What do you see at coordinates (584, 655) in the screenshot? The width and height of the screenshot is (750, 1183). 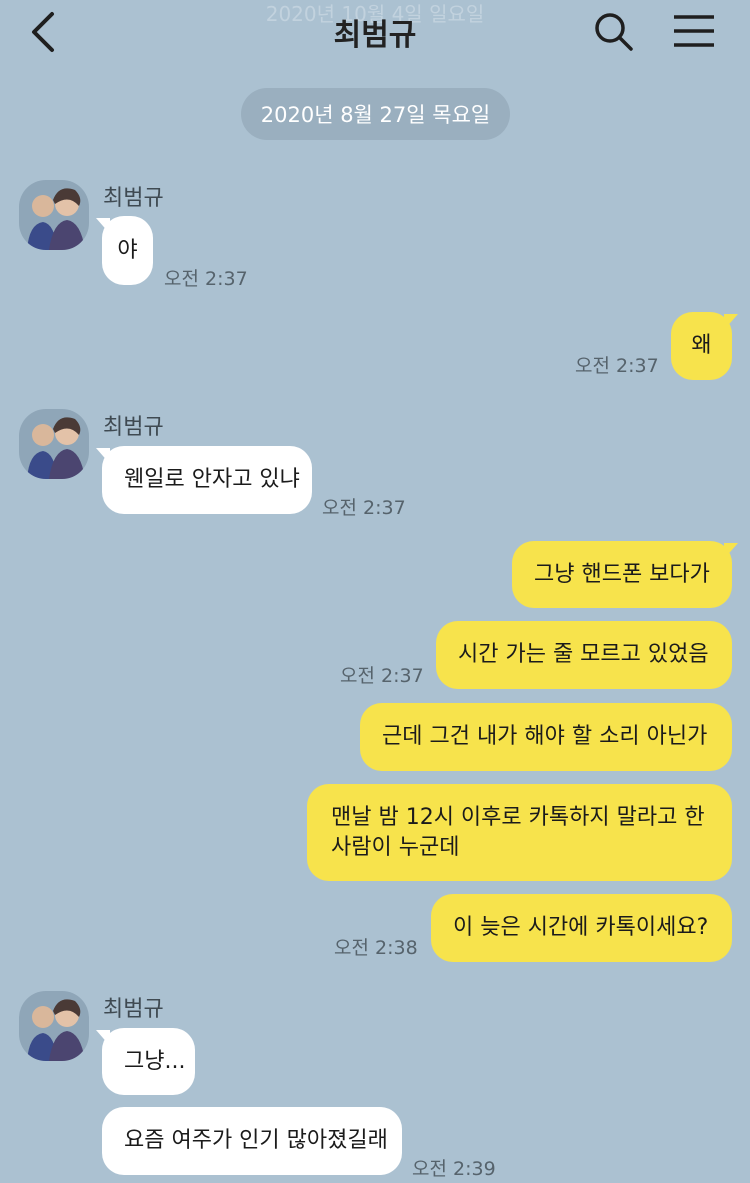 I see `message-bubble-outgoing: 시간 가는 줄 모르고 있었음` at bounding box center [584, 655].